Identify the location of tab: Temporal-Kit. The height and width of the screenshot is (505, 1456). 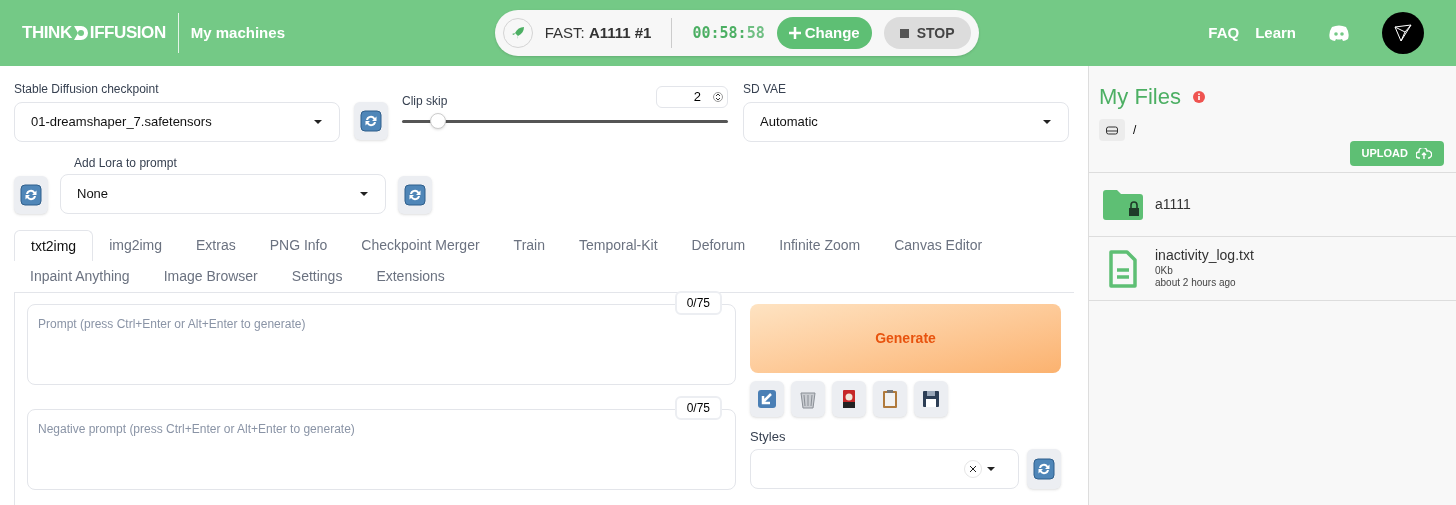
(618, 245).